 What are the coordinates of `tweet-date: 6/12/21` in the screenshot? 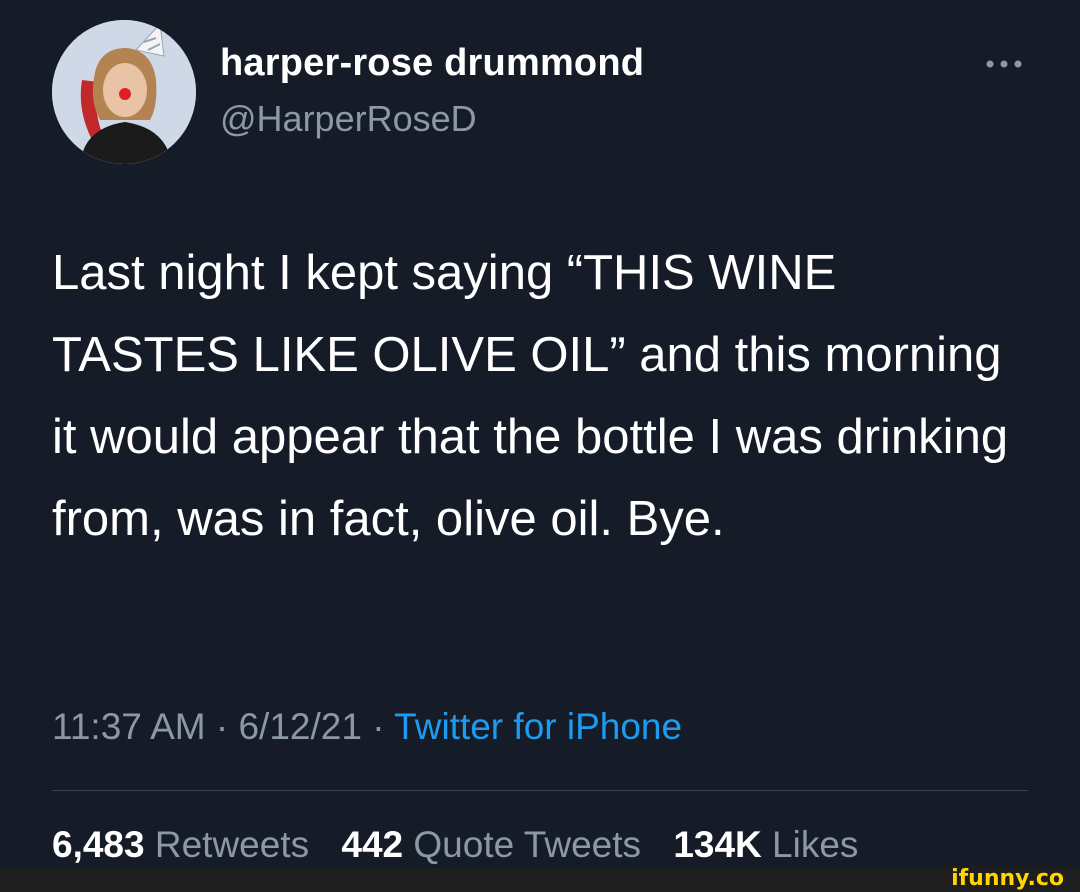 It's located at (299, 726).